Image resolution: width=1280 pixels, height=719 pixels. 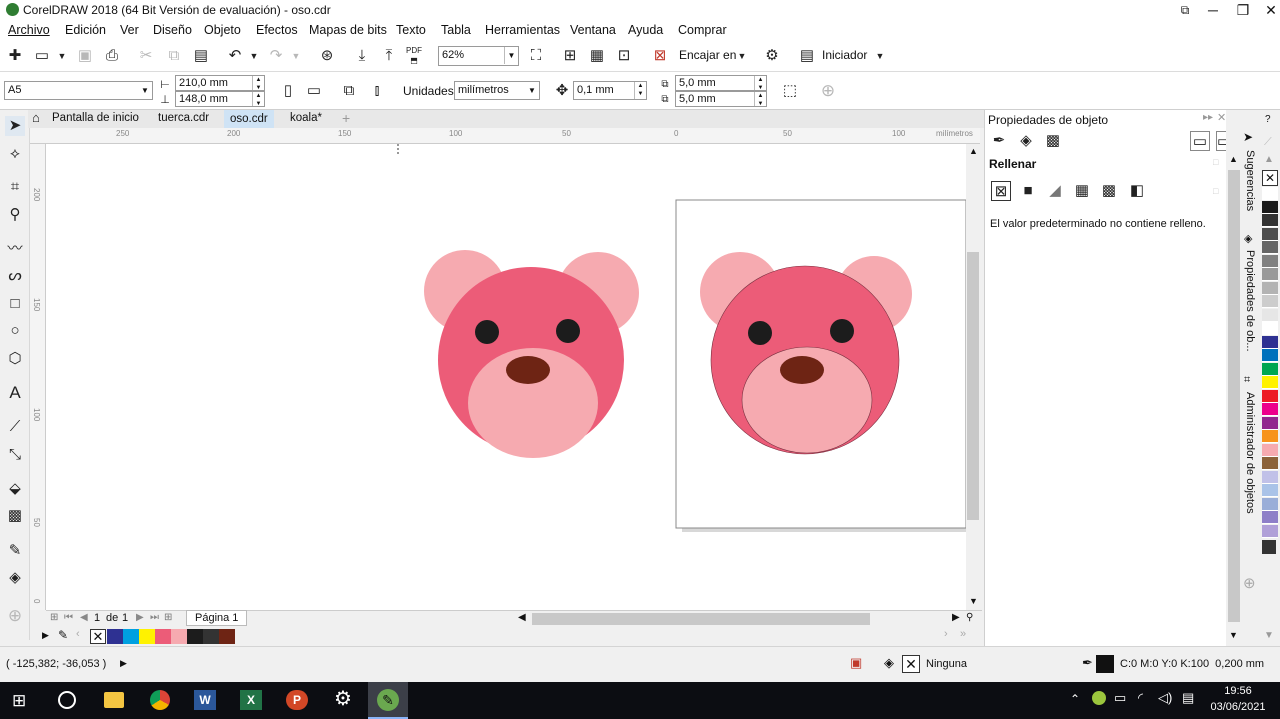 I want to click on add-page-before-icon: ⊞, so click(x=54, y=617).